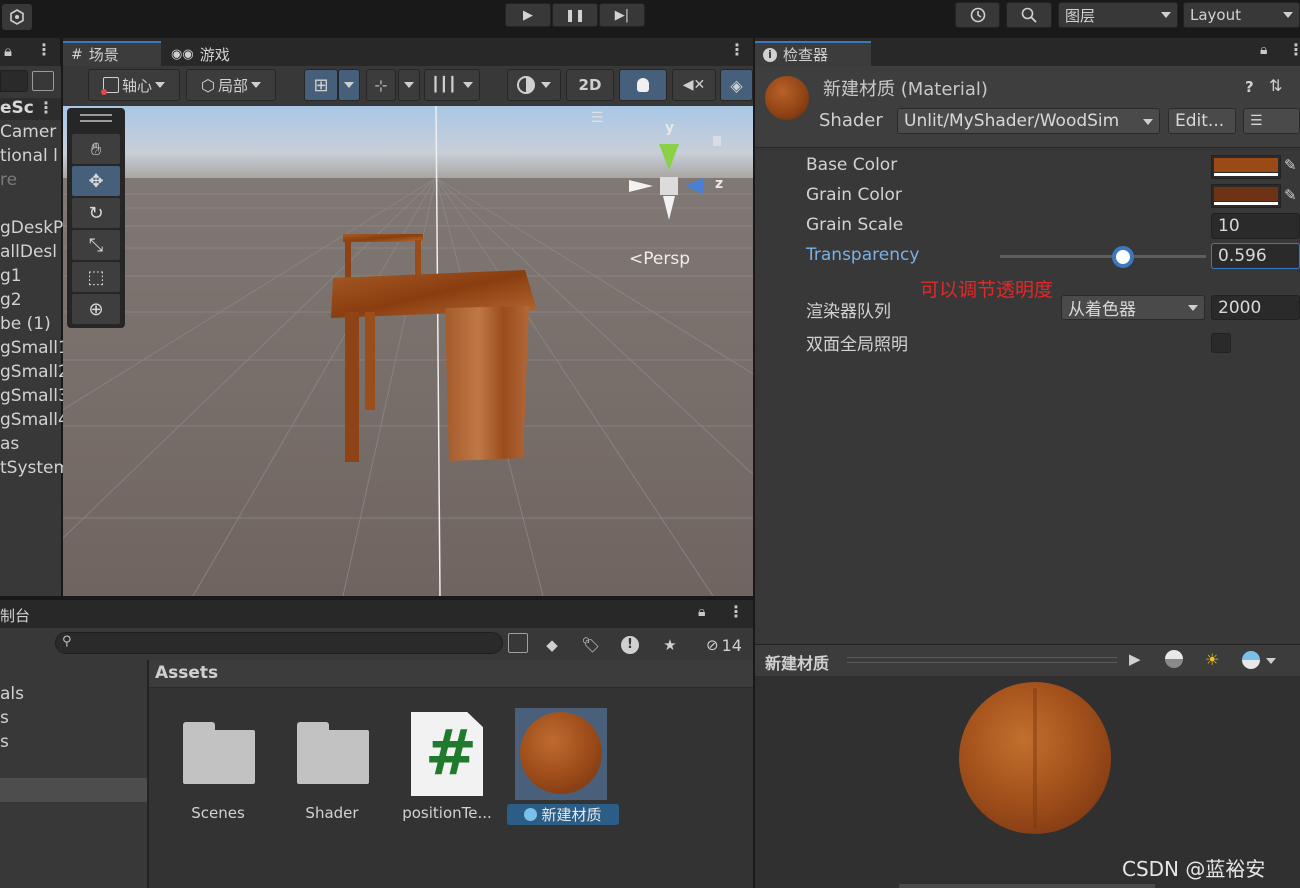  Describe the element at coordinates (112, 53) in the screenshot. I see `tab-scene: # 场景` at that location.